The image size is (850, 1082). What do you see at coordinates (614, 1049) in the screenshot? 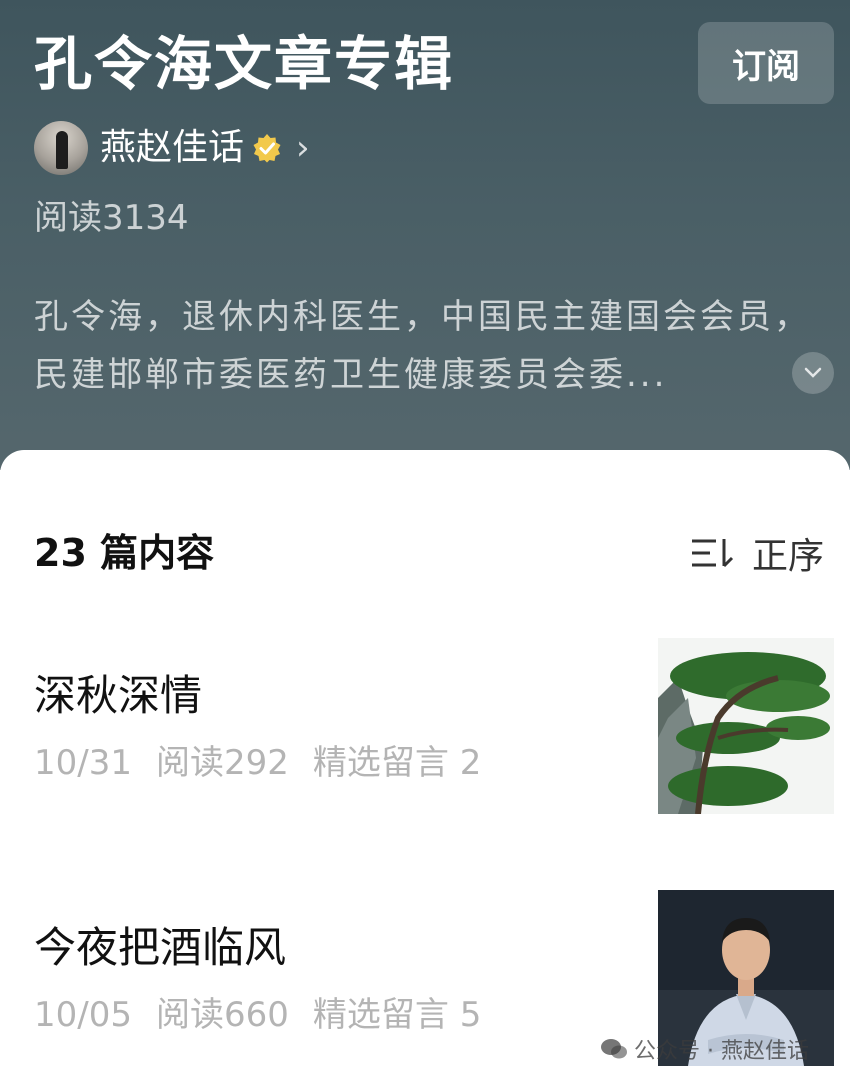
I see `wechat-icon` at bounding box center [614, 1049].